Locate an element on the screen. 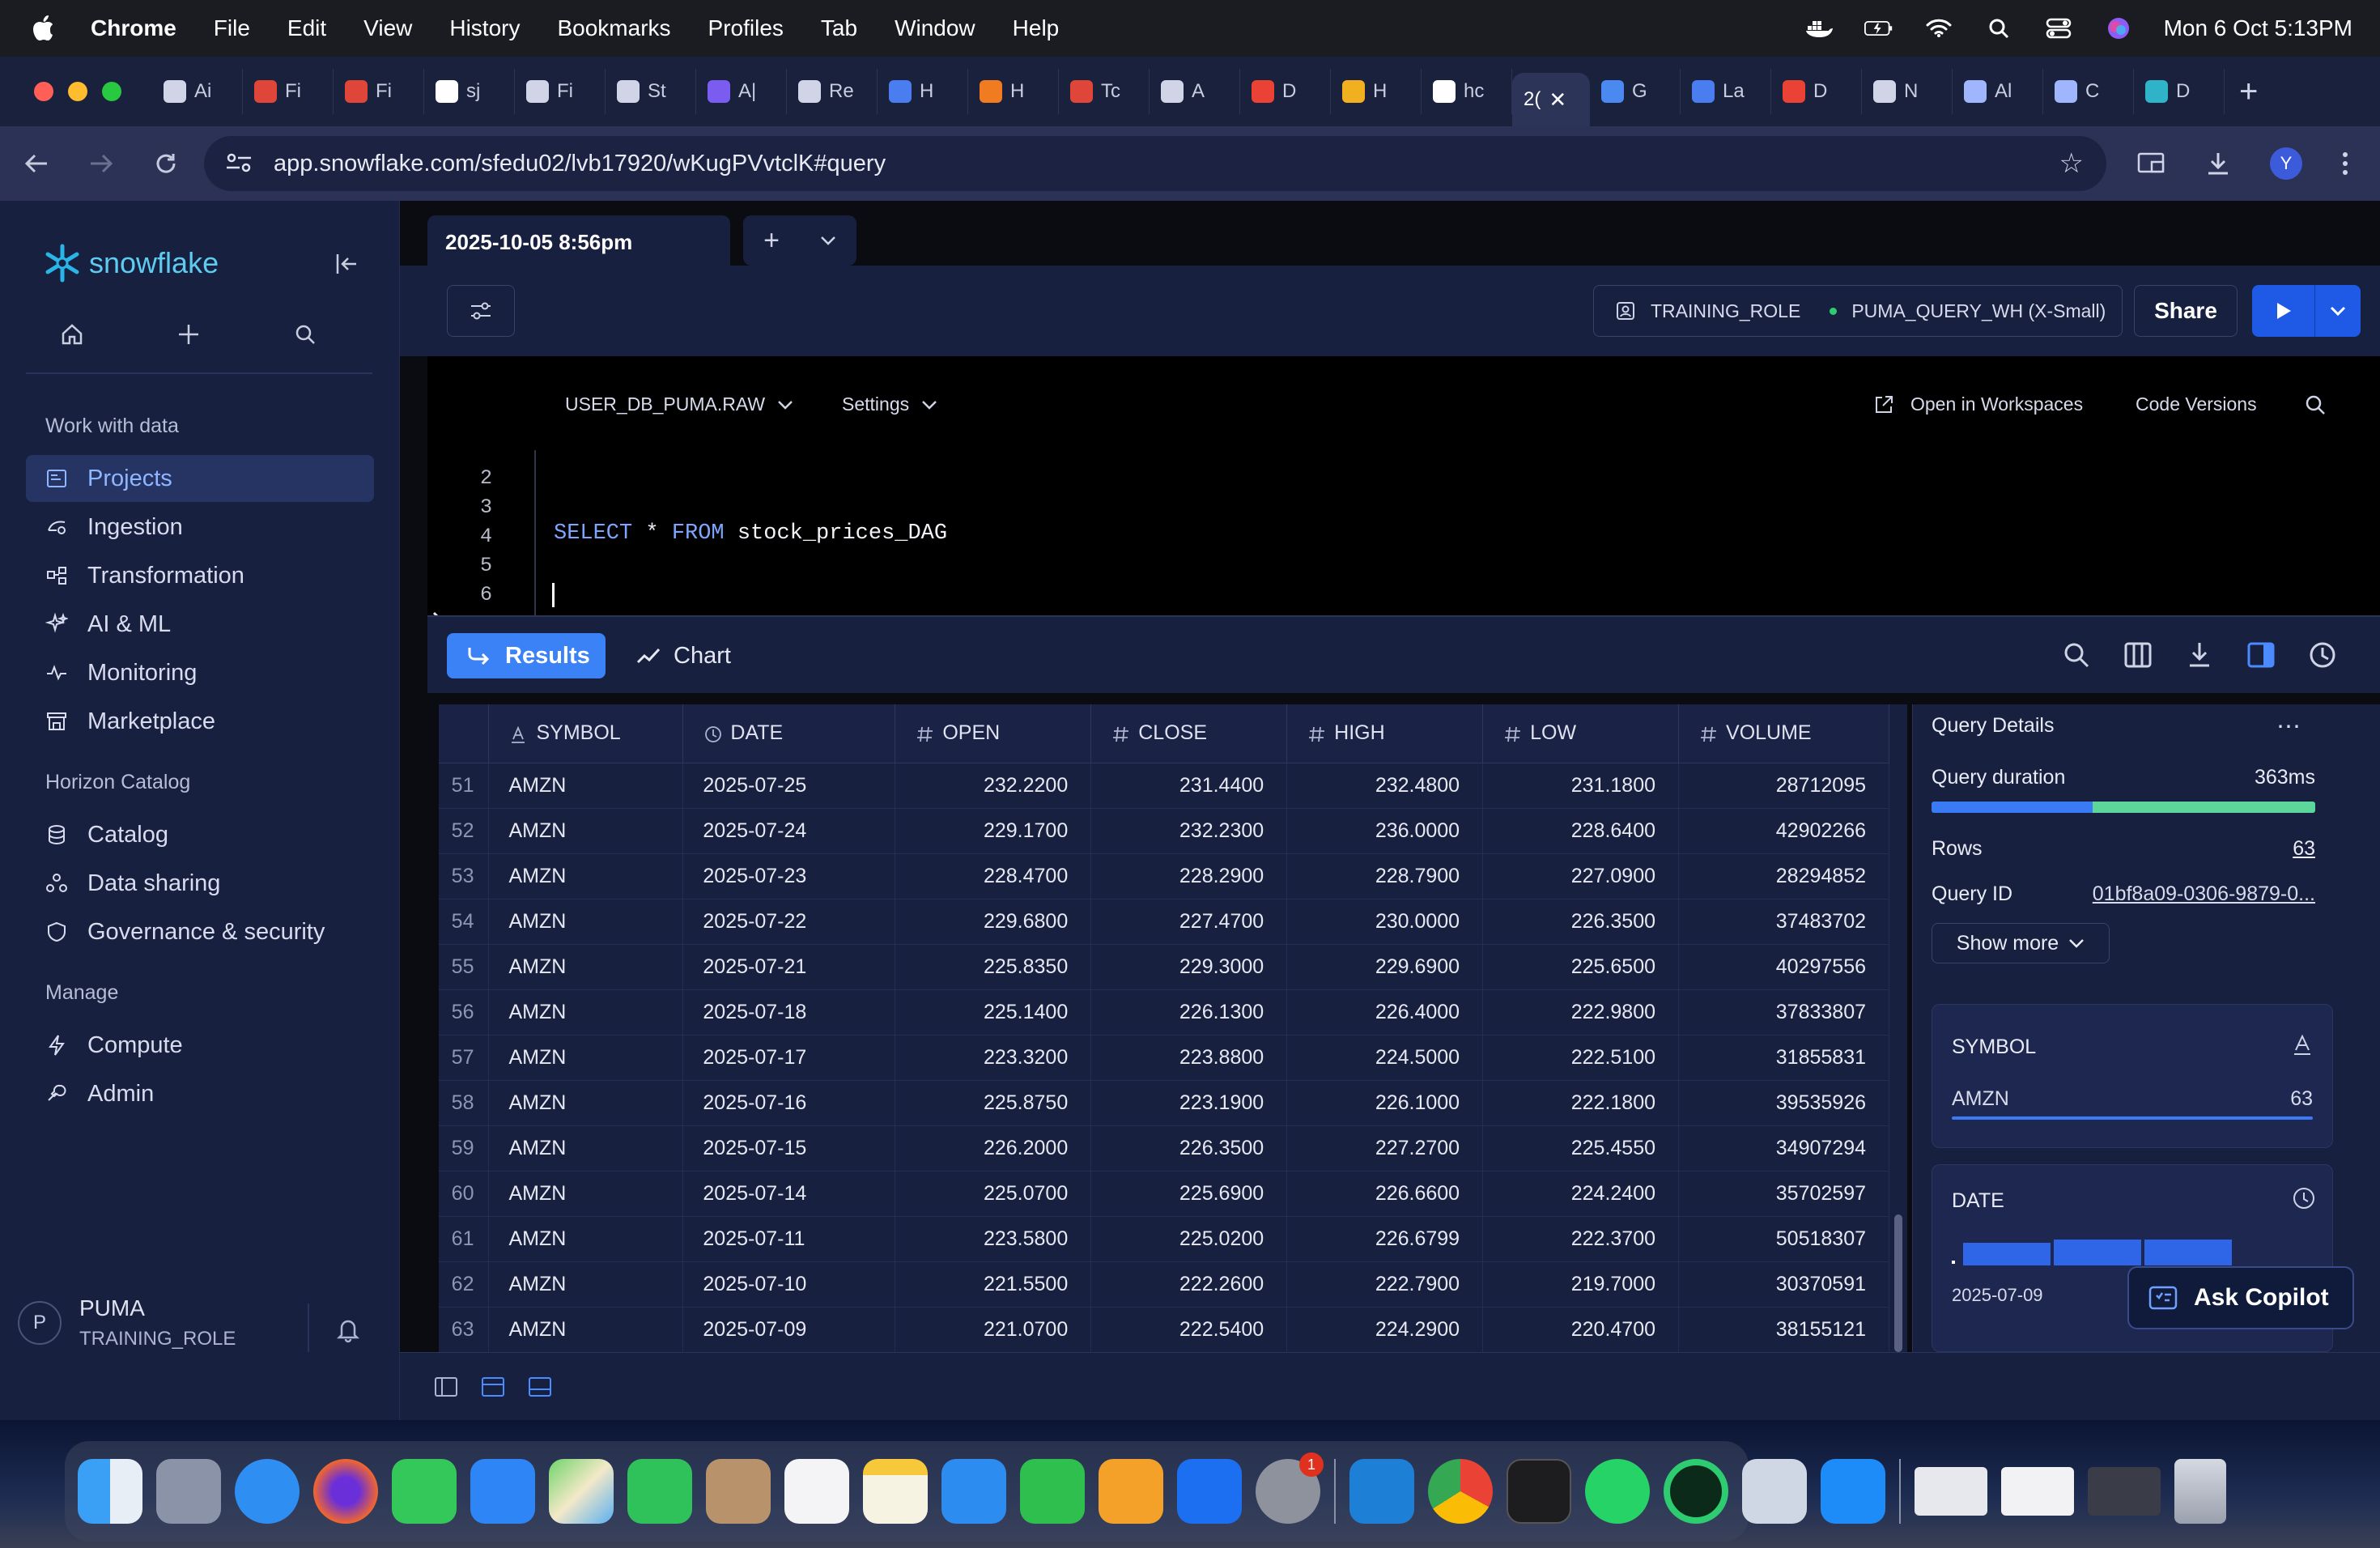 The height and width of the screenshot is (1548, 2380). cell-date: 2025-07-16 is located at coordinates (789, 1103).